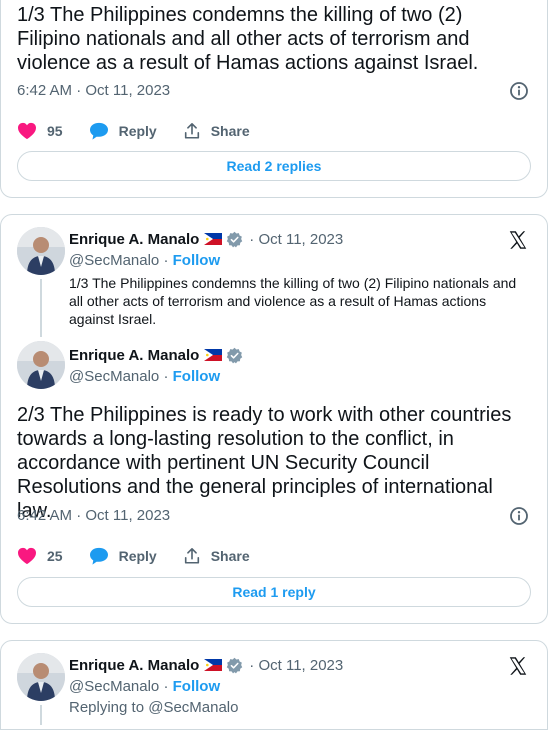 Image resolution: width=550 pixels, height=730 pixels. Describe the element at coordinates (40, 556) in the screenshot. I see `like-button: 25` at that location.